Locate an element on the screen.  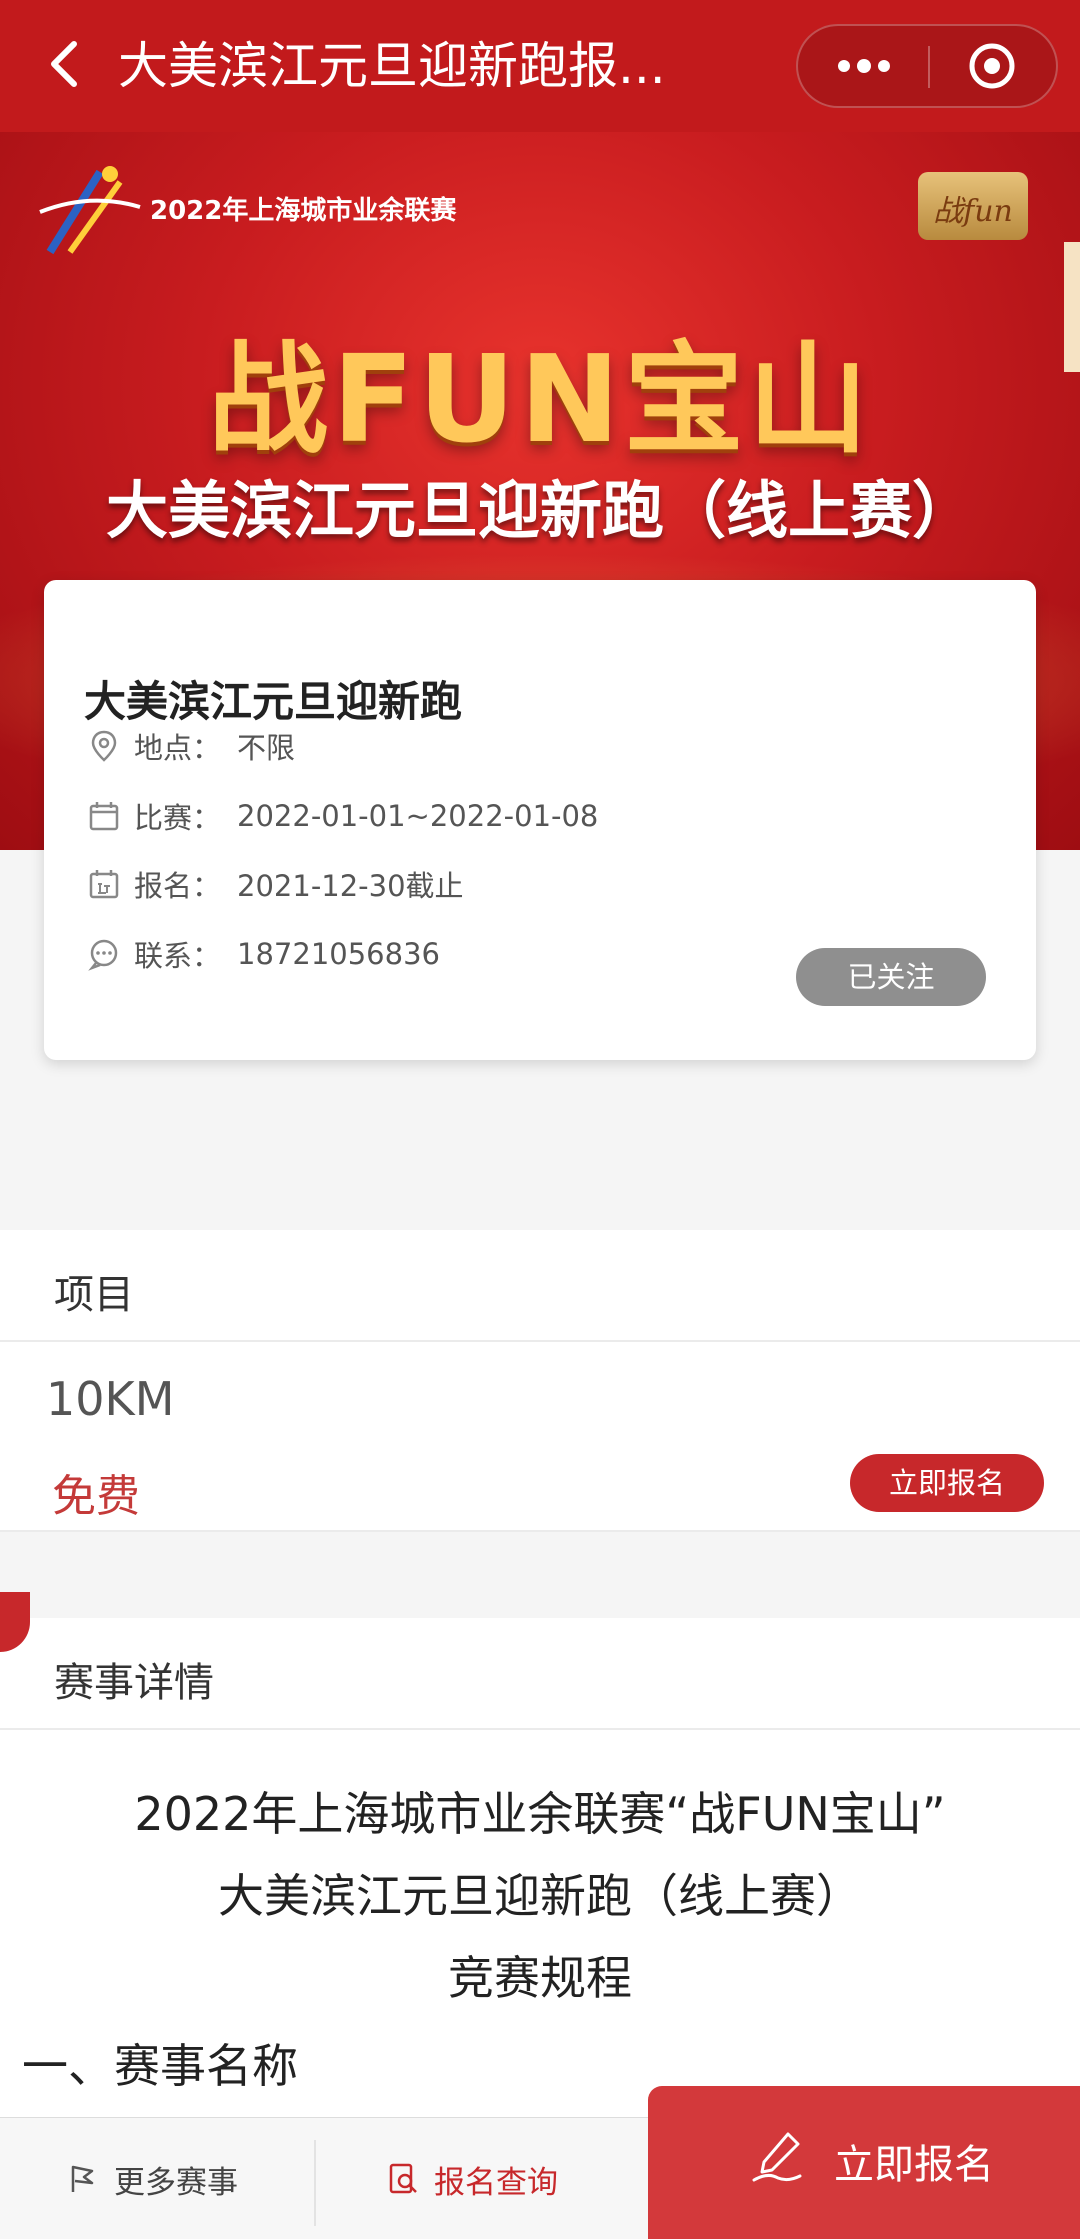
badge-text: 战fun is located at coordinates (973, 211).